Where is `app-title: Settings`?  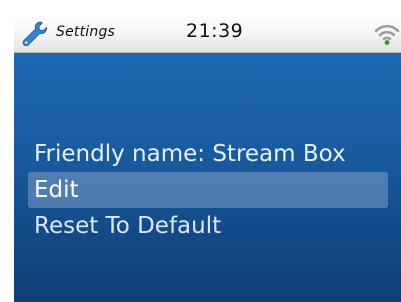 app-title: Settings is located at coordinates (86, 32).